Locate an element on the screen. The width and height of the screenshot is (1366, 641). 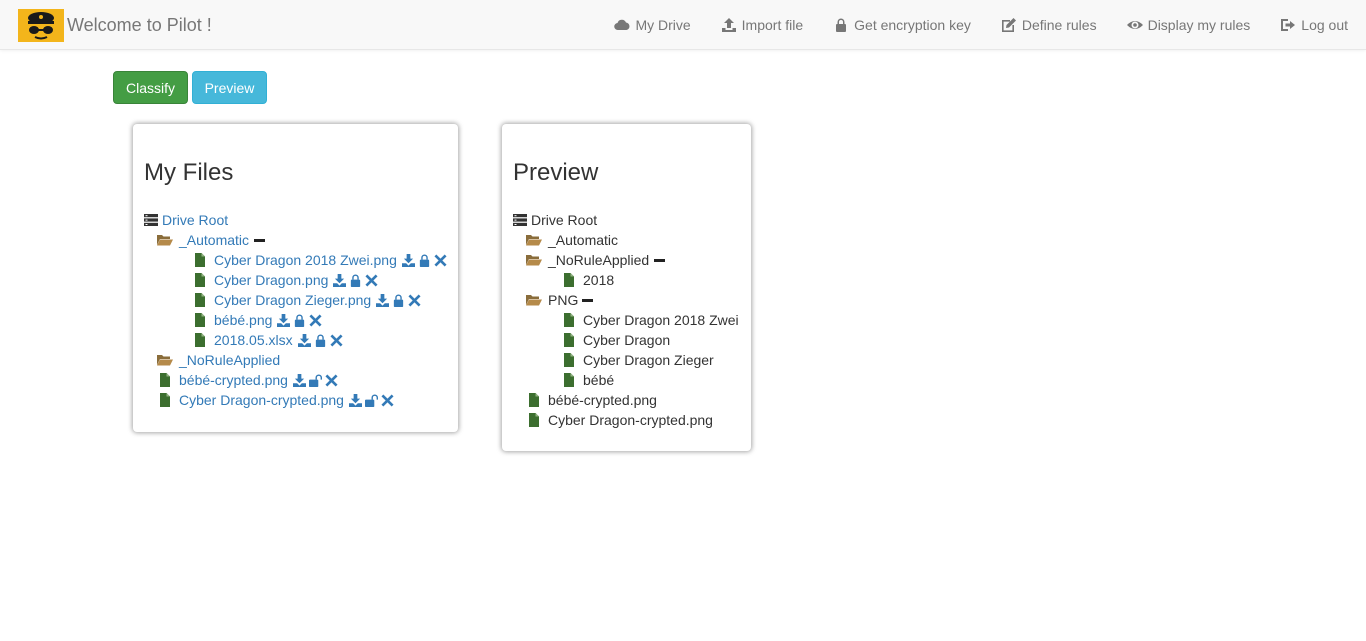
nav-log-out: Log out is located at coordinates (1314, 25).